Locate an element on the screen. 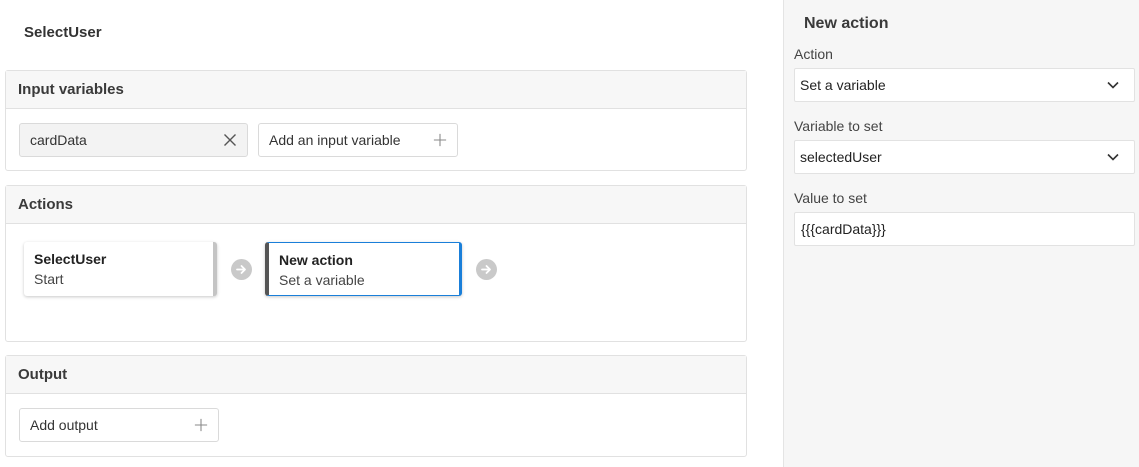  panel-title: New action is located at coordinates (846, 23).